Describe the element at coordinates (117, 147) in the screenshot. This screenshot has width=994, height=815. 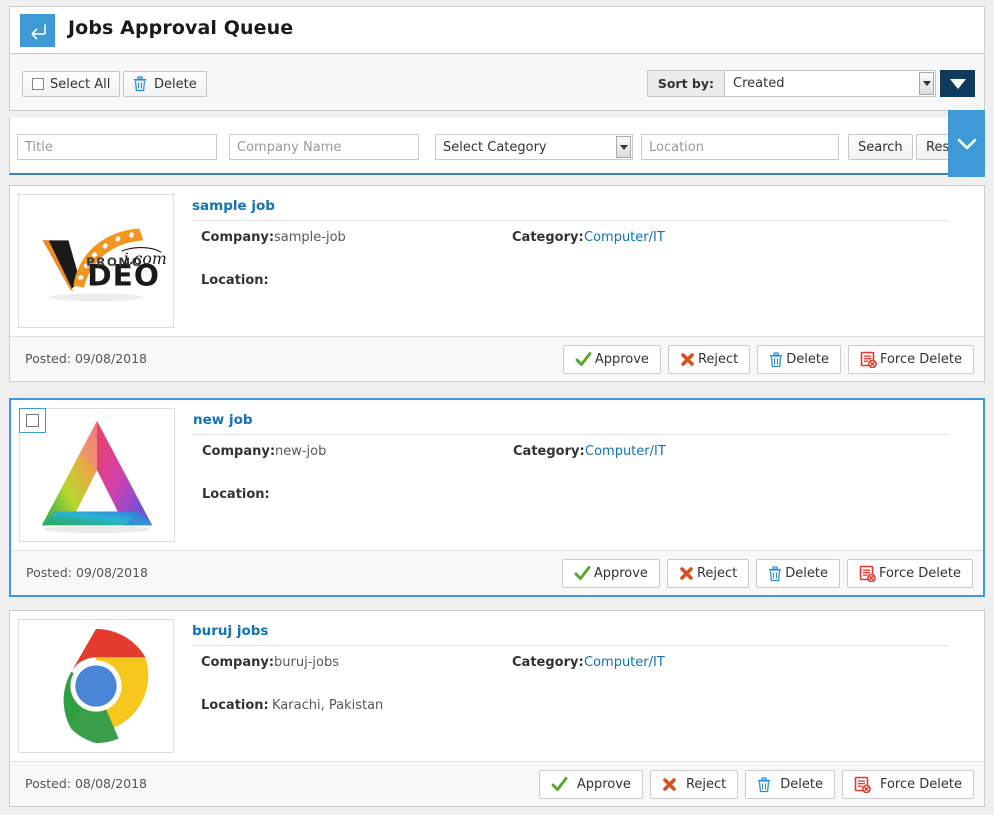
I see `title-filter-input` at that location.